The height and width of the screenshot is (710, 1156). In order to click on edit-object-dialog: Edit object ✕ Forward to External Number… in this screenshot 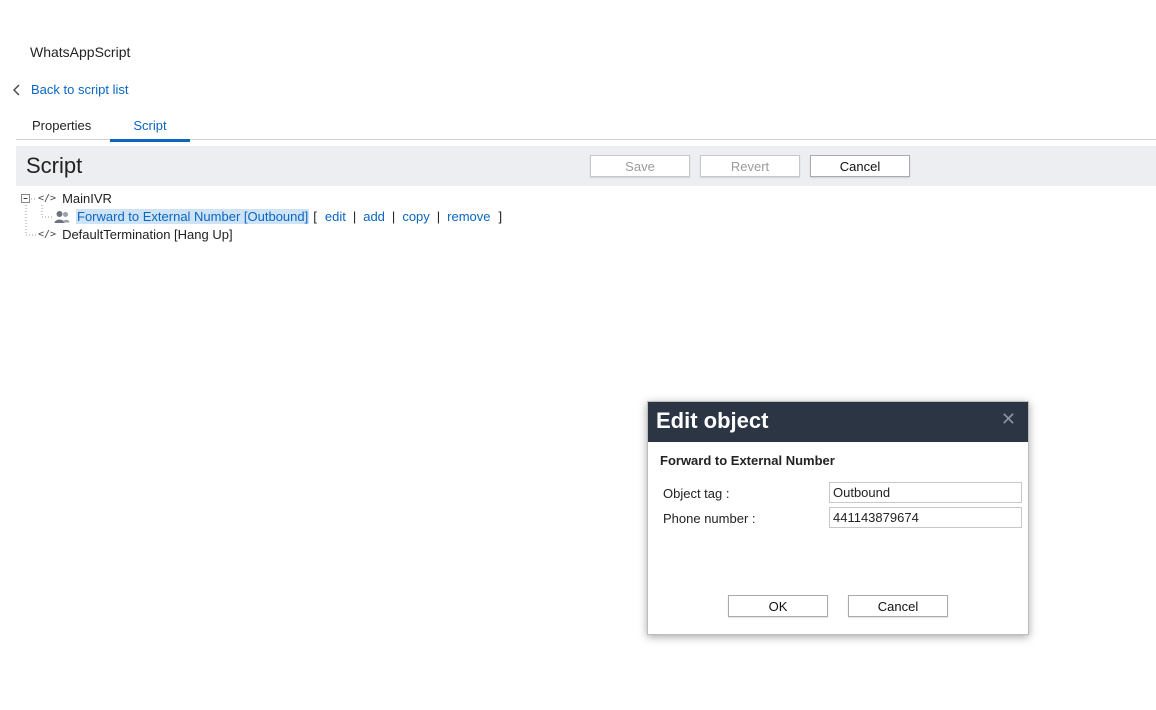, I will do `click(838, 518)`.